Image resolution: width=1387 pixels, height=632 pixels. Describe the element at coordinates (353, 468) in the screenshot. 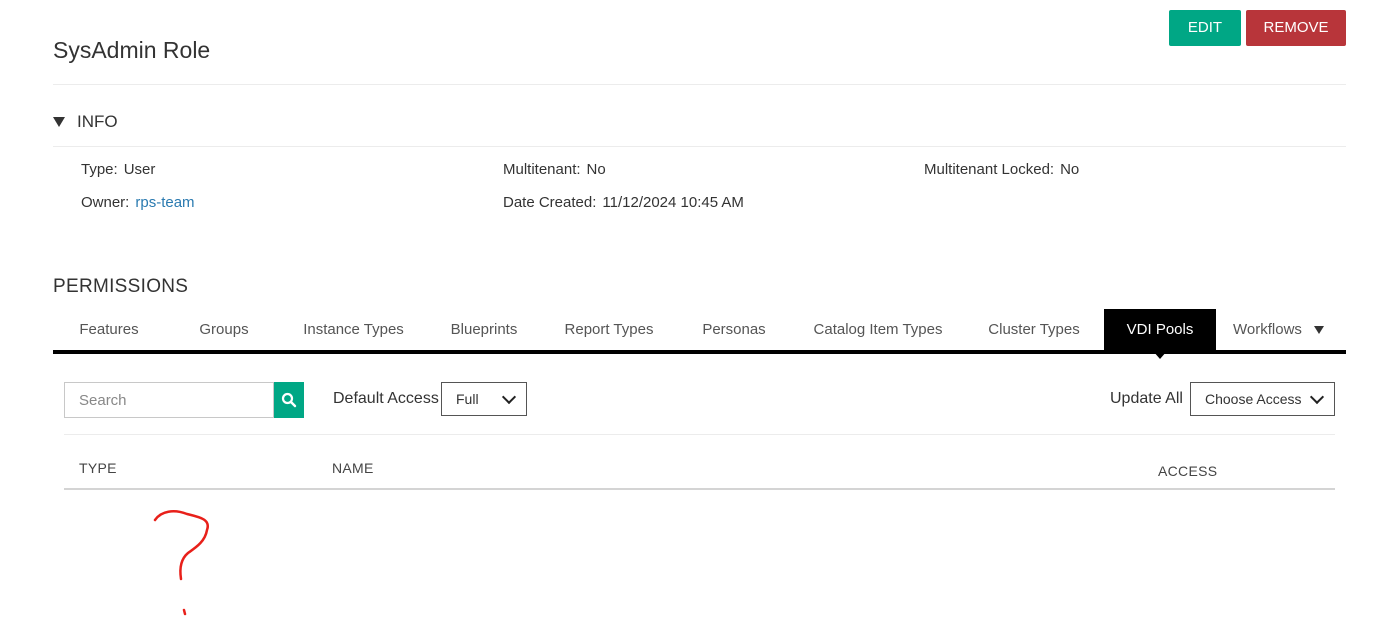

I see `column-header-name: NAME` at that location.